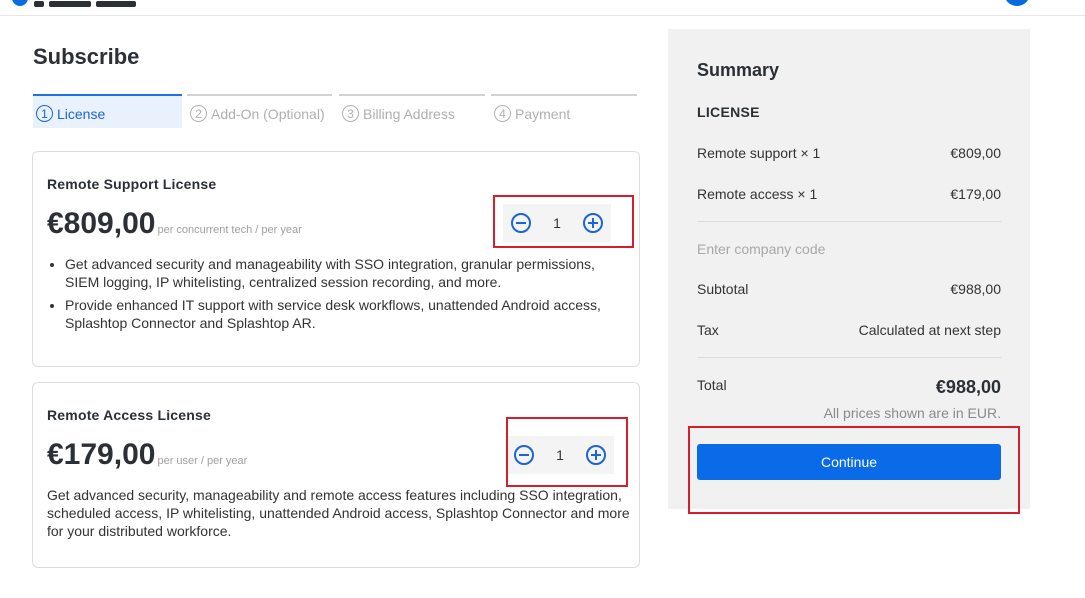 Image resolution: width=1085 pixels, height=598 pixels. Describe the element at coordinates (99, 3) in the screenshot. I see `logo-wordmark` at that location.